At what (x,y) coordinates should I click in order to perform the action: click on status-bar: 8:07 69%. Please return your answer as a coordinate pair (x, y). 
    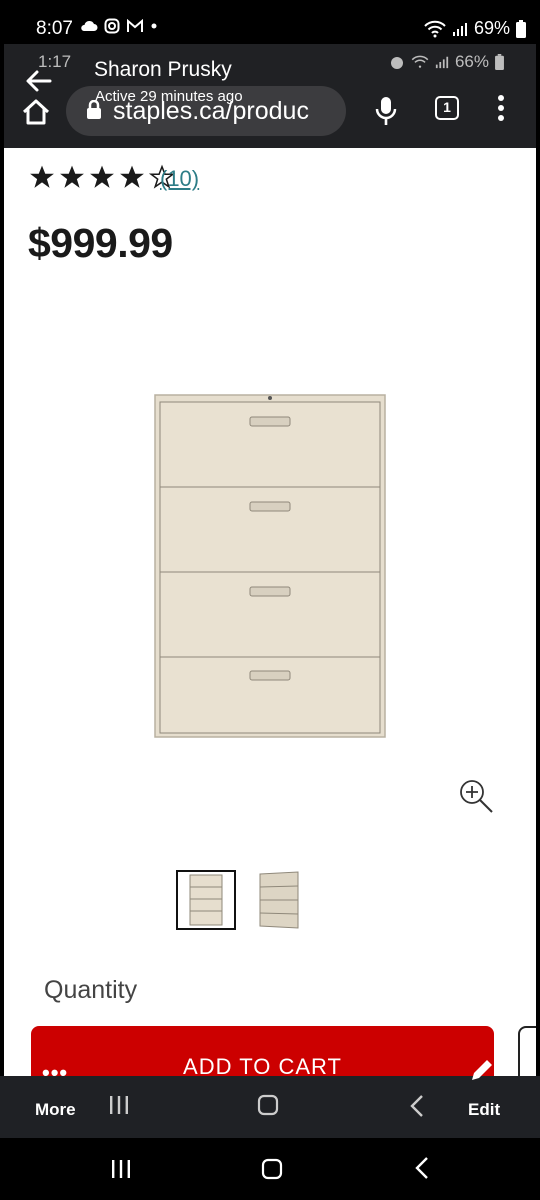
    Looking at the image, I should click on (270, 22).